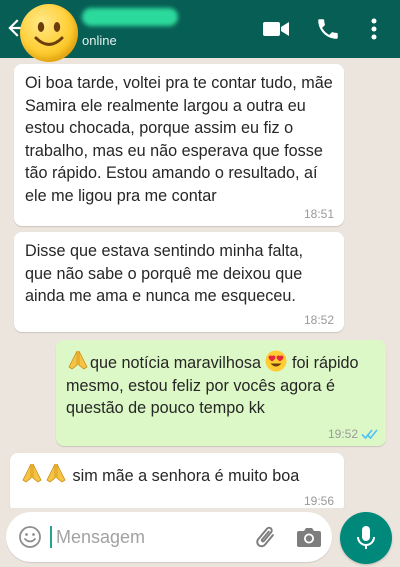  I want to click on message-text-part: que notícia maravilhosa, so click(175, 363).